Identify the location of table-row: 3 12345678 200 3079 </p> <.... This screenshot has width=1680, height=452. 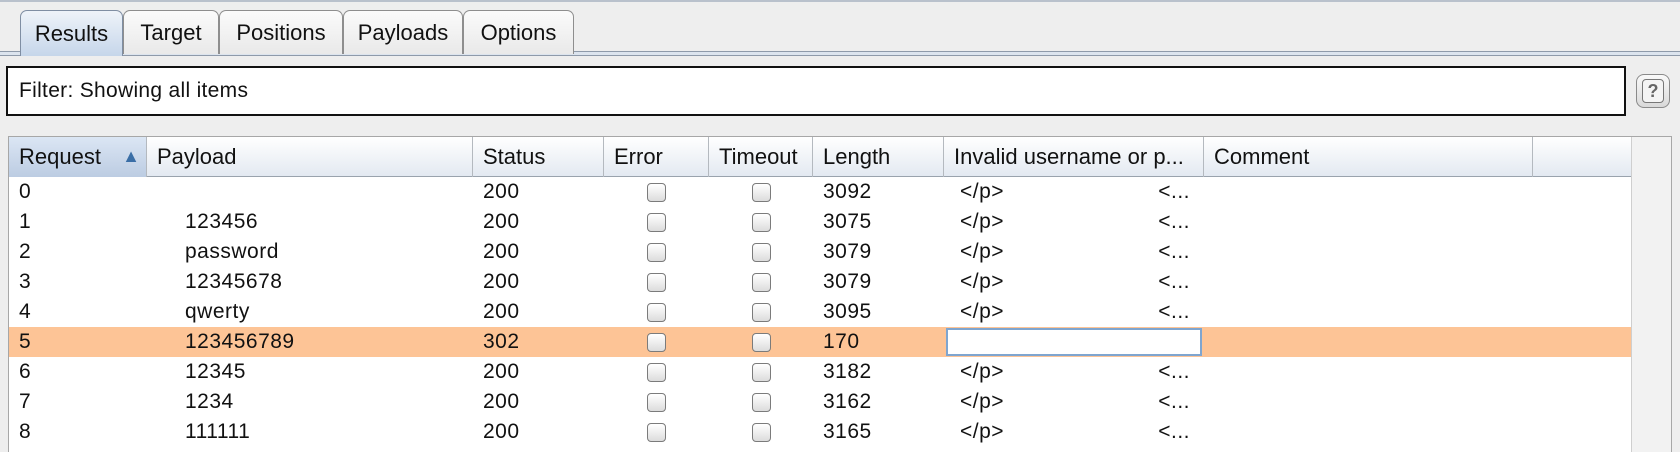
(821, 282).